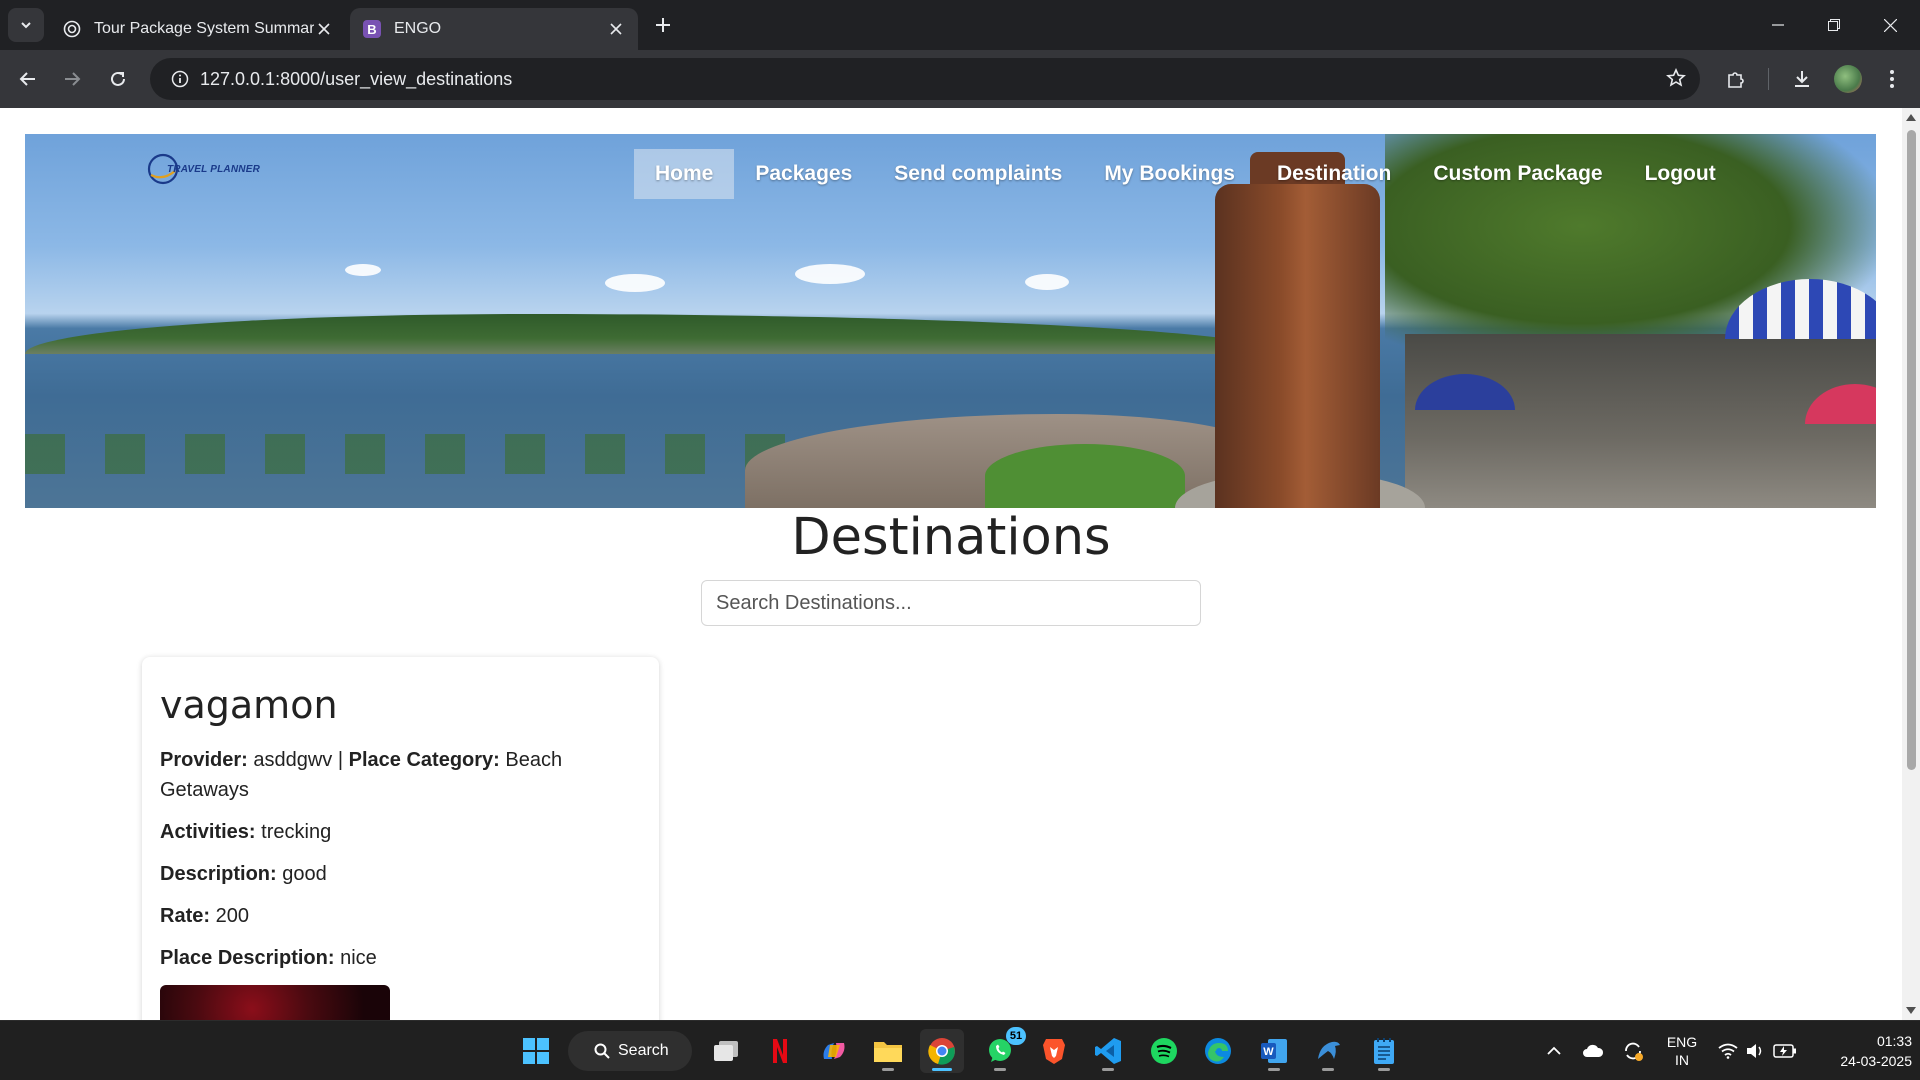 Image resolution: width=1920 pixels, height=1080 pixels. Describe the element at coordinates (358, 958) in the screenshot. I see `place-description-value: nice` at that location.